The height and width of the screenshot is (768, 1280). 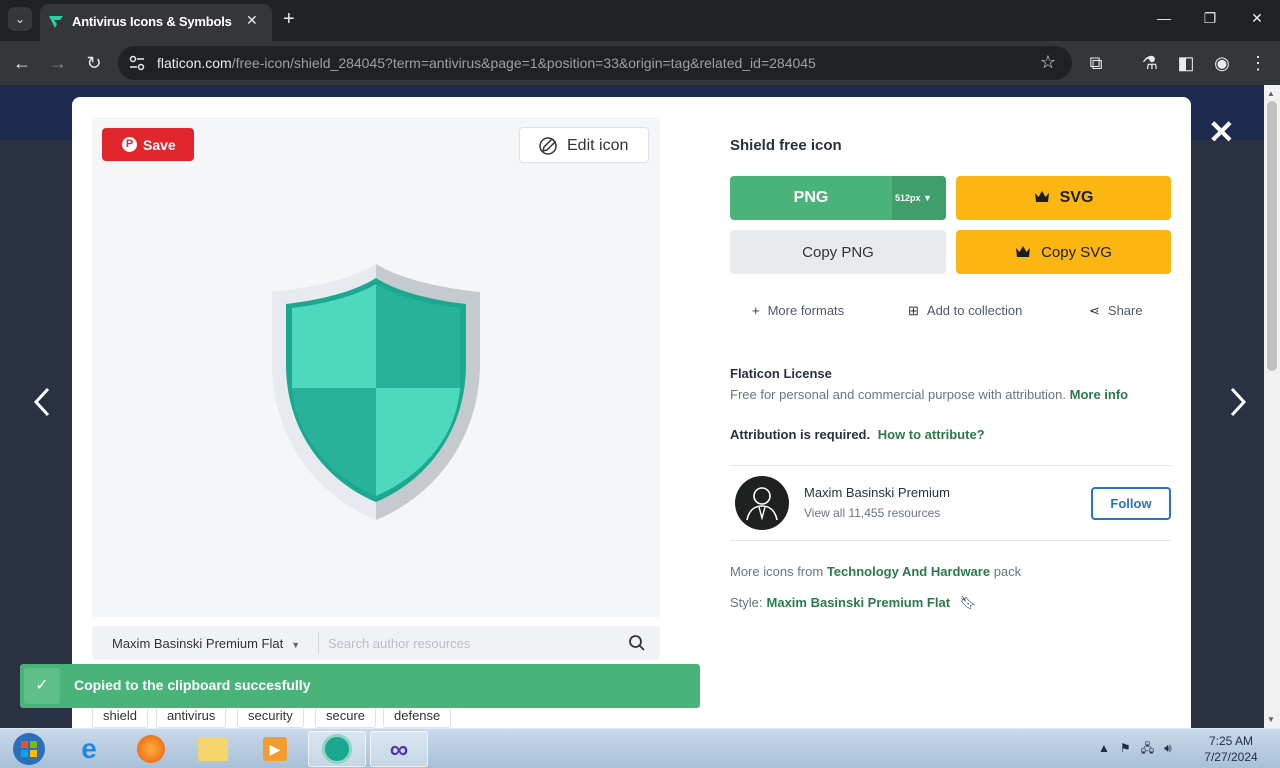 What do you see at coordinates (1272, 236) in the screenshot?
I see `scrollbar-thumb` at bounding box center [1272, 236].